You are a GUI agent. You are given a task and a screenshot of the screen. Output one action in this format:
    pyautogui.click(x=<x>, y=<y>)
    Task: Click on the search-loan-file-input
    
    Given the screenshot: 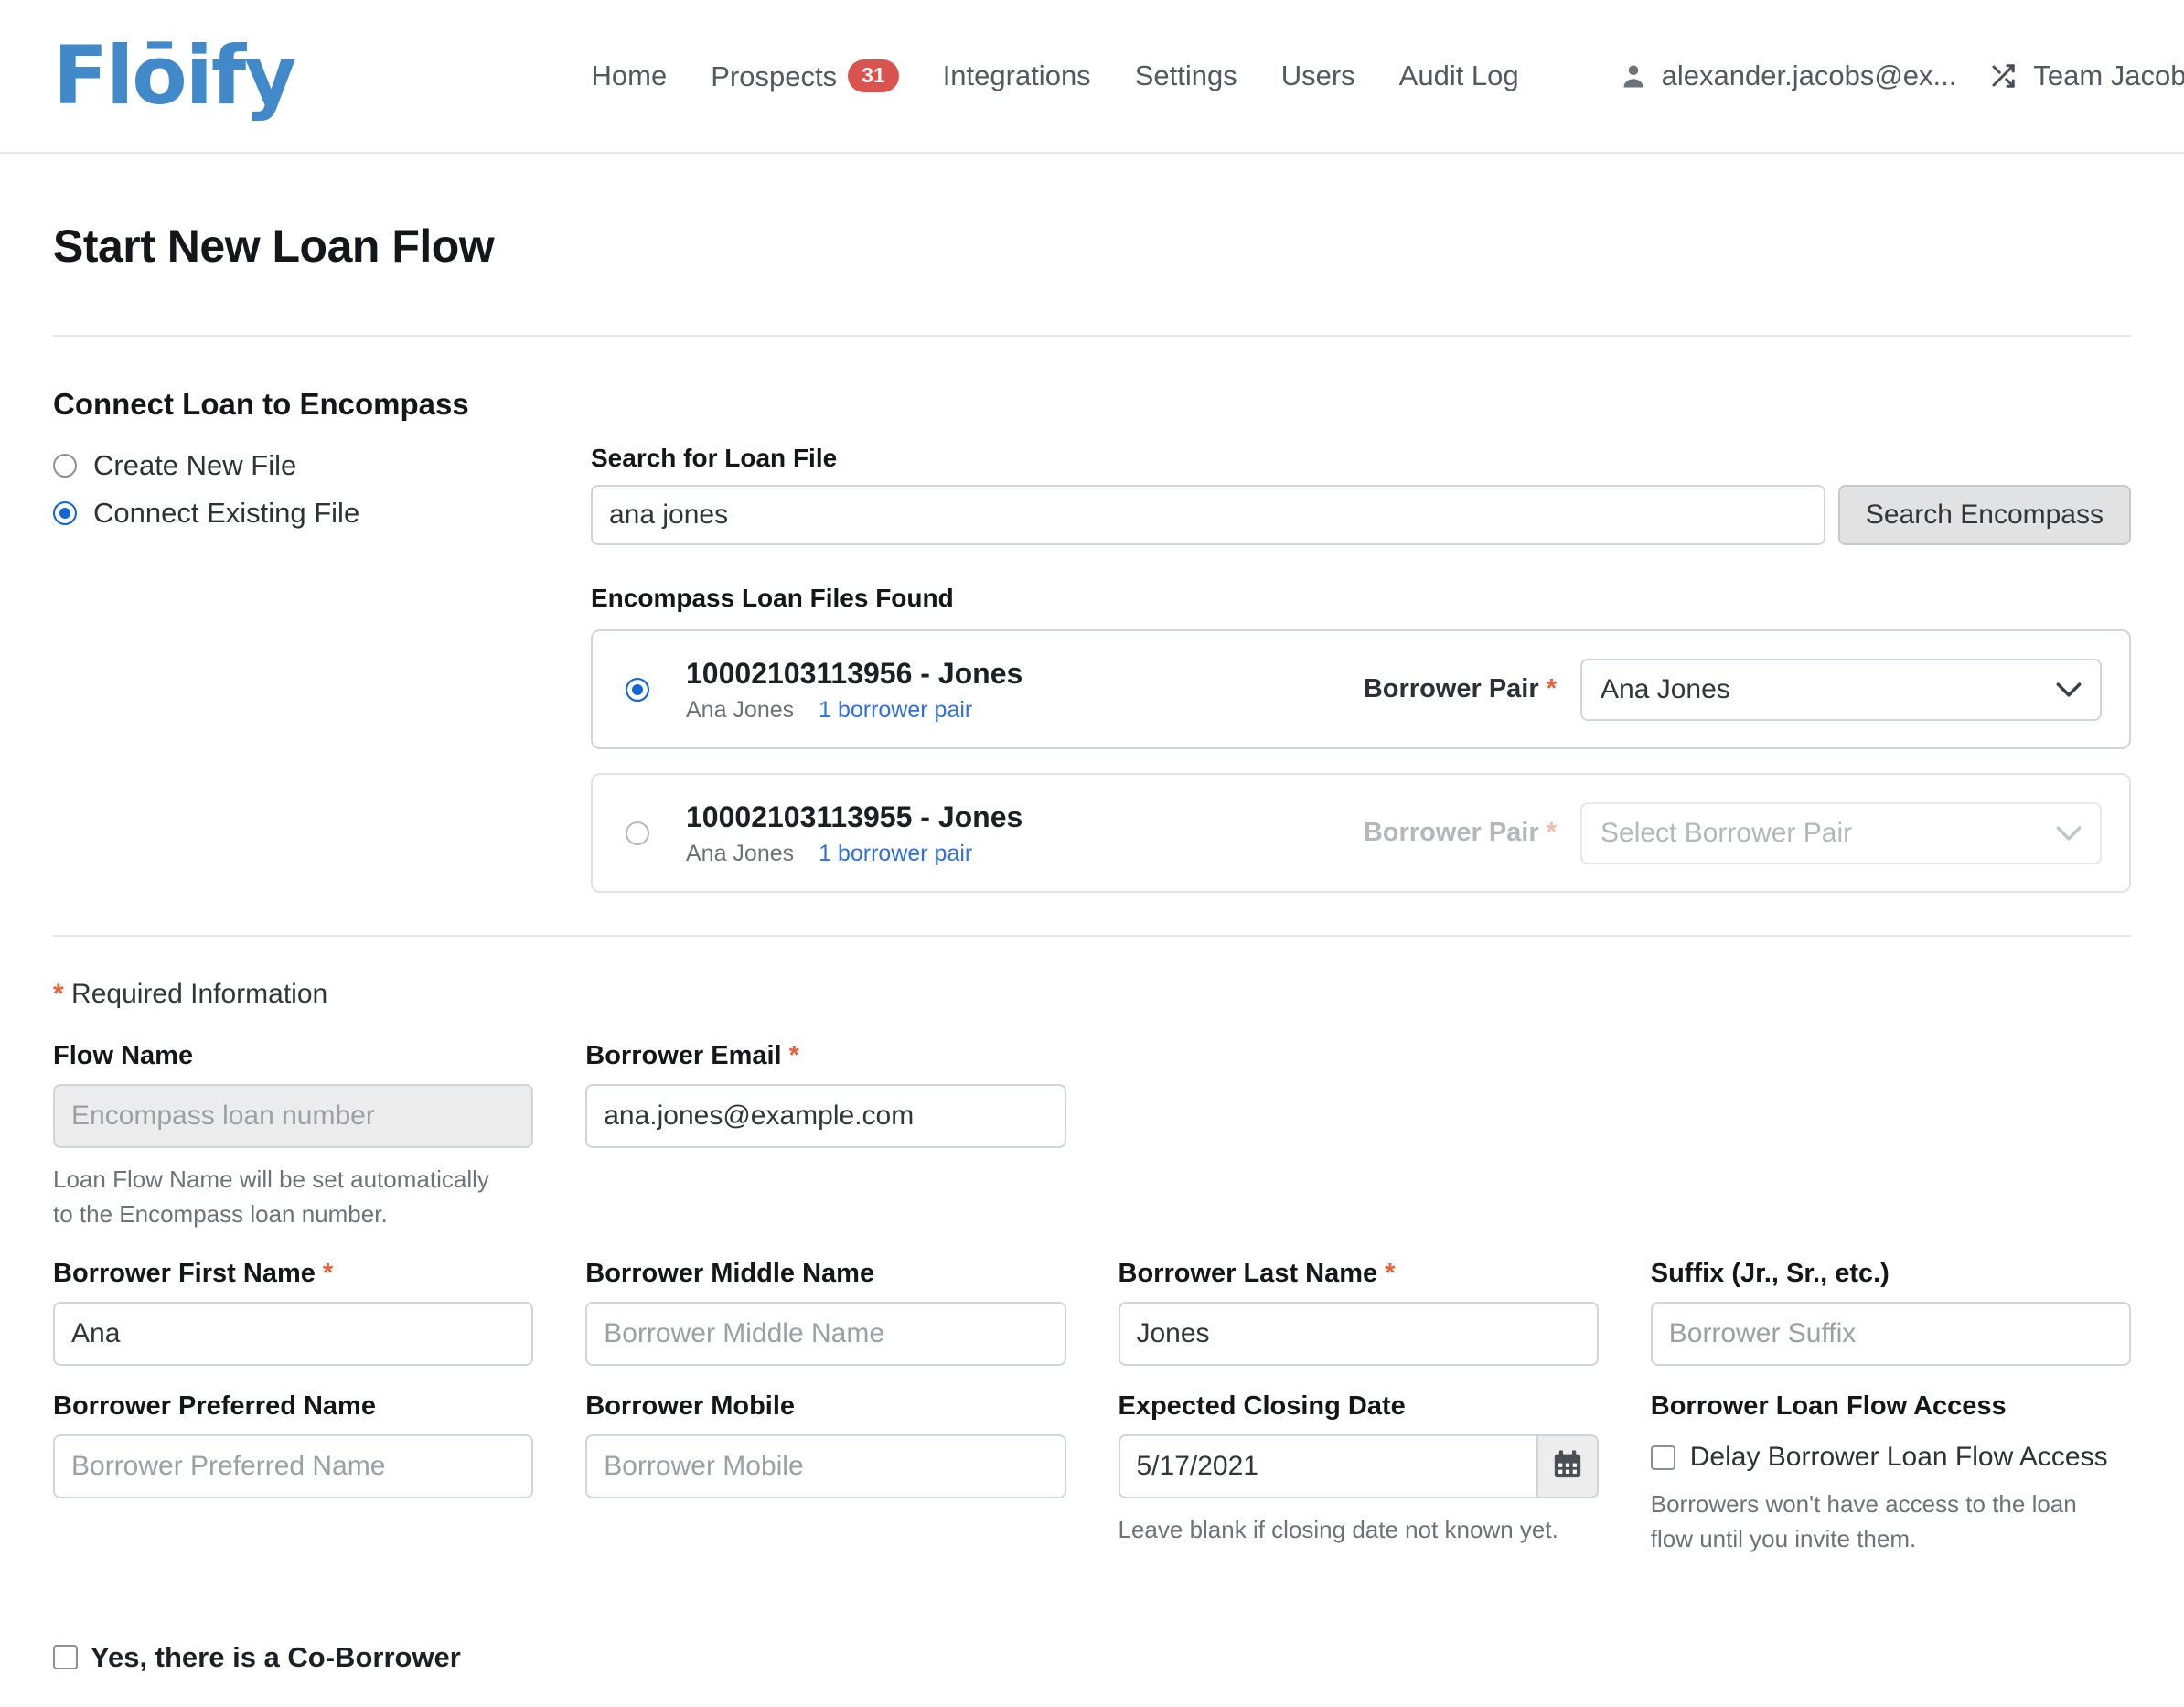 What is the action you would take?
    pyautogui.click(x=1208, y=515)
    